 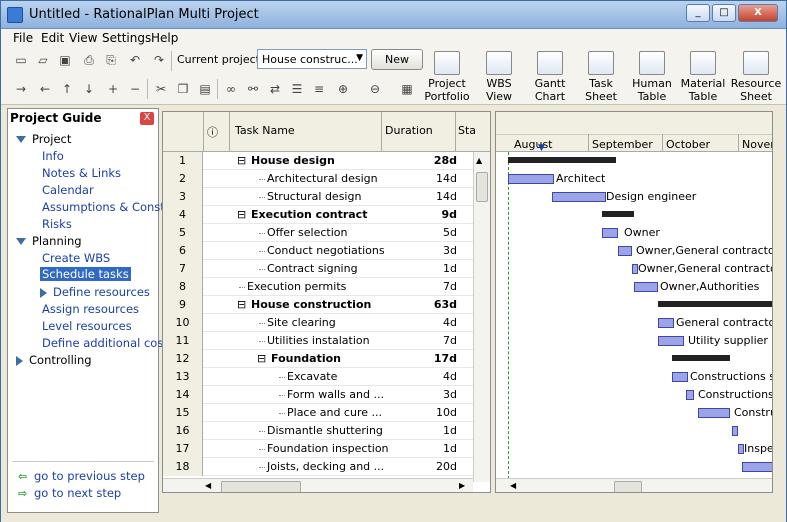 What do you see at coordinates (319, 89) in the screenshot?
I see `critical-path-icon: ≡` at bounding box center [319, 89].